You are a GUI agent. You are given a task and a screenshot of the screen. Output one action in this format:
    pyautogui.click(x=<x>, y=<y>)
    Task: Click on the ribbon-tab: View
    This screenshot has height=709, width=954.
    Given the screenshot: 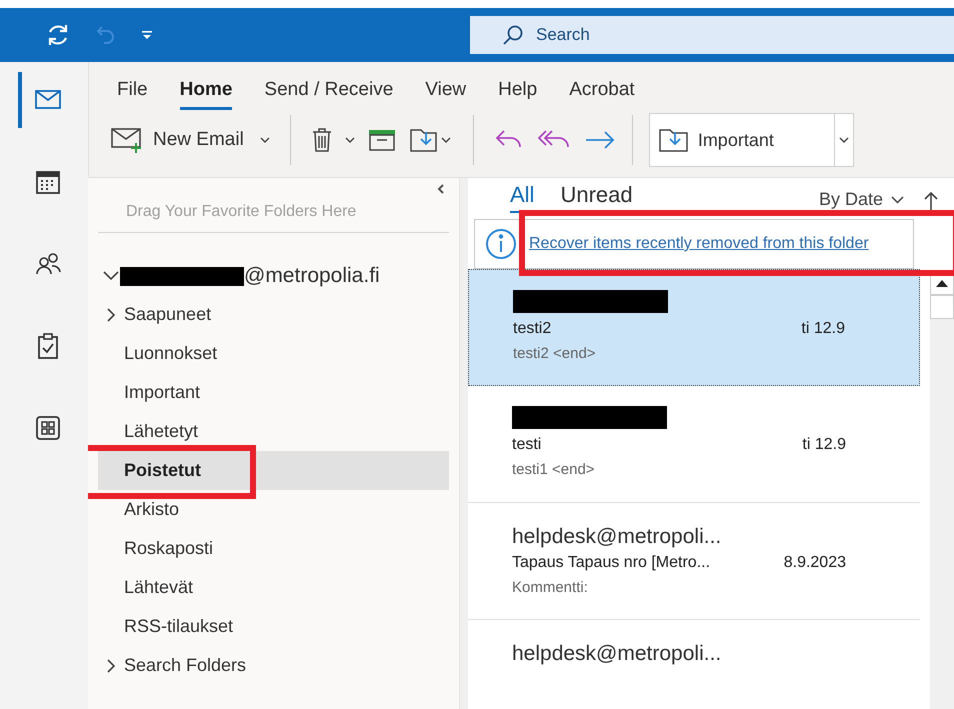 What is the action you would take?
    pyautogui.click(x=445, y=93)
    